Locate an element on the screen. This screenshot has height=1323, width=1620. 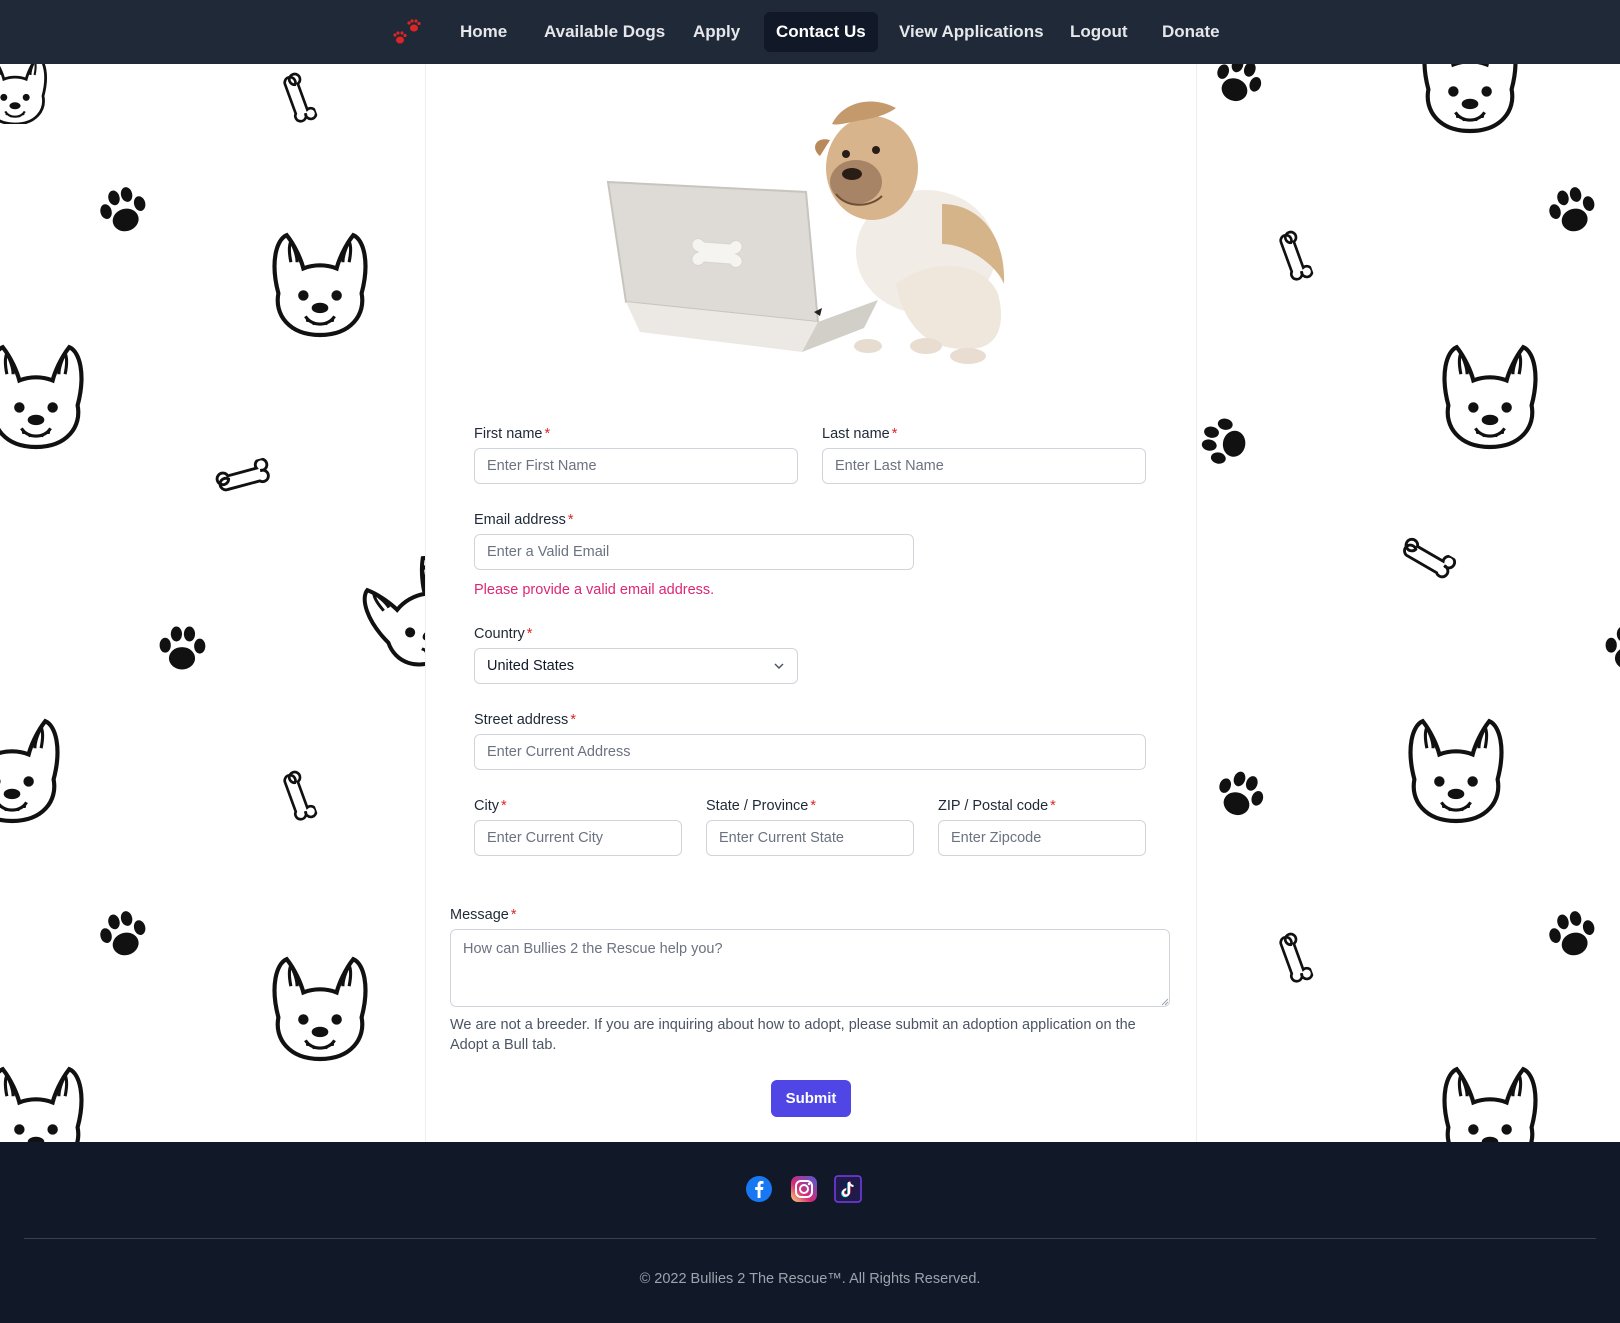
first-name-label: First name * is located at coordinates (512, 434).